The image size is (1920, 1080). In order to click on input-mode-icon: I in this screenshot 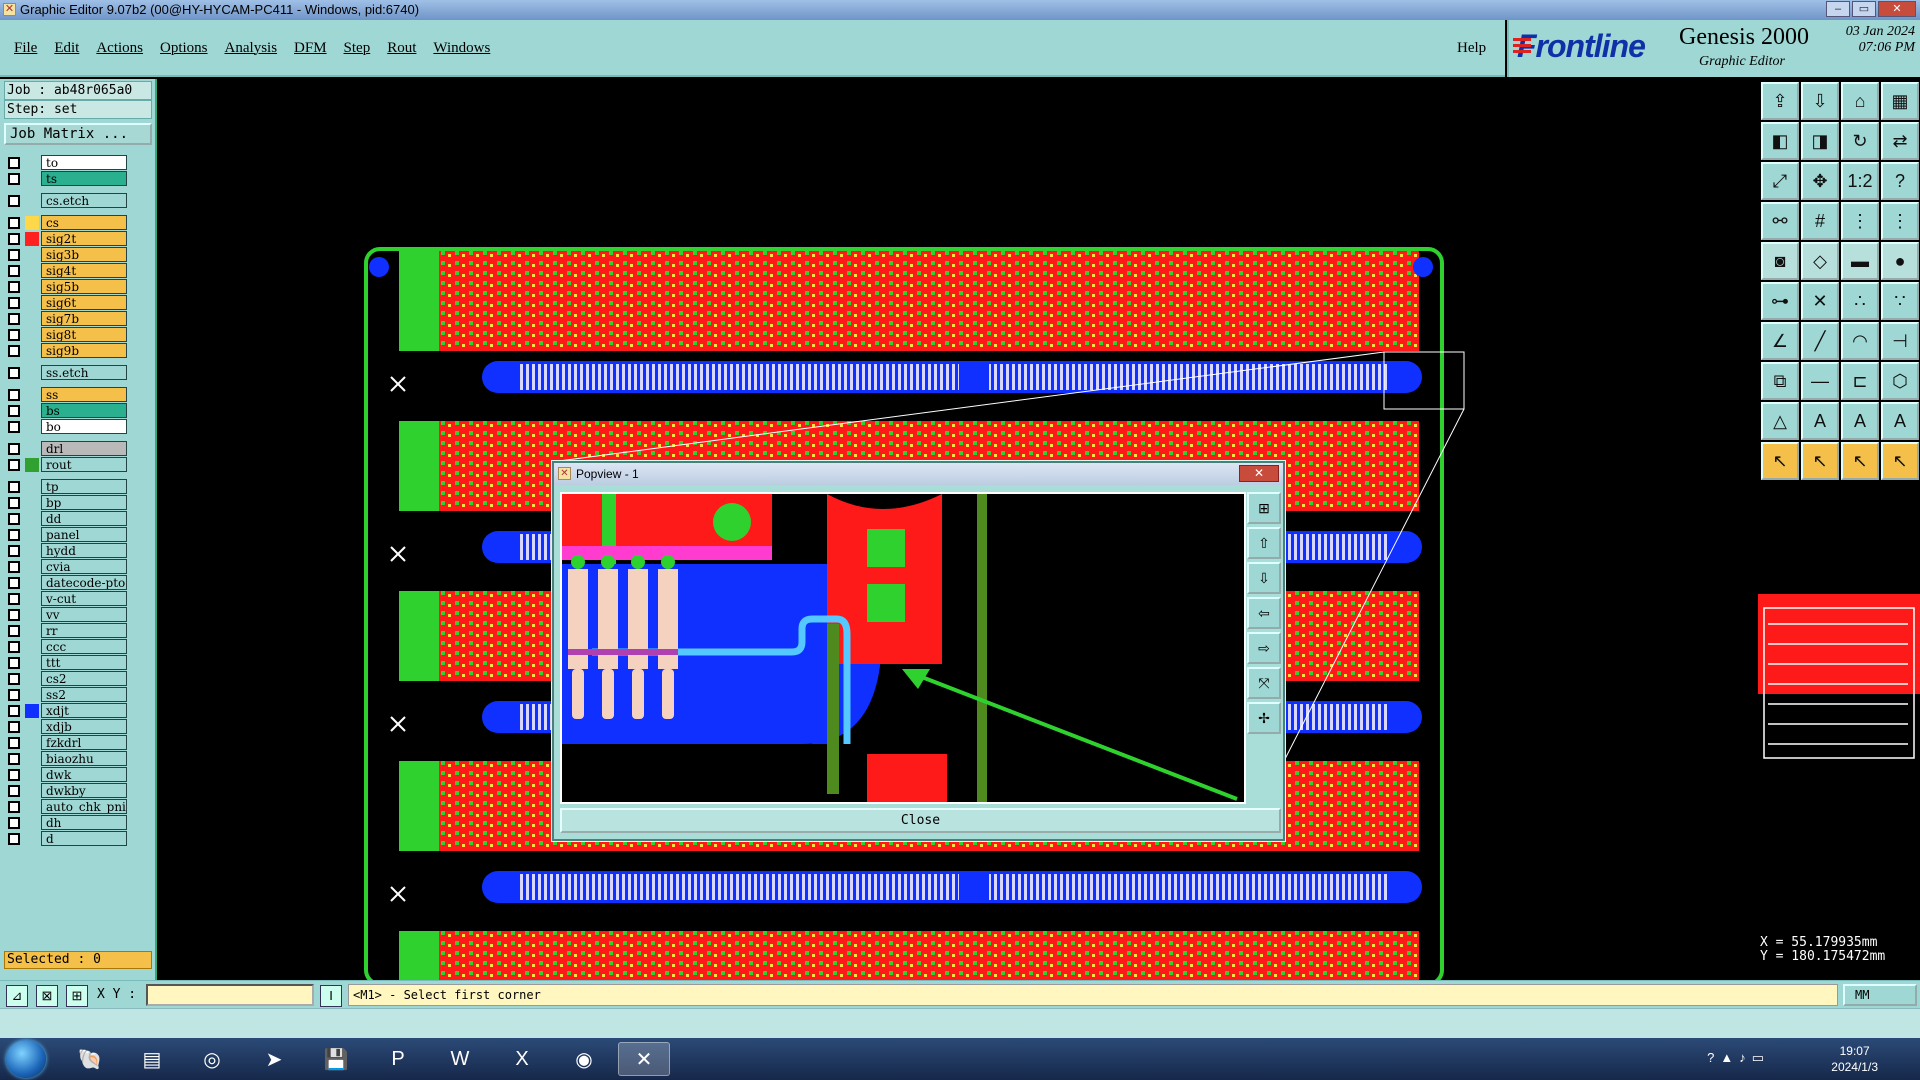, I will do `click(331, 996)`.